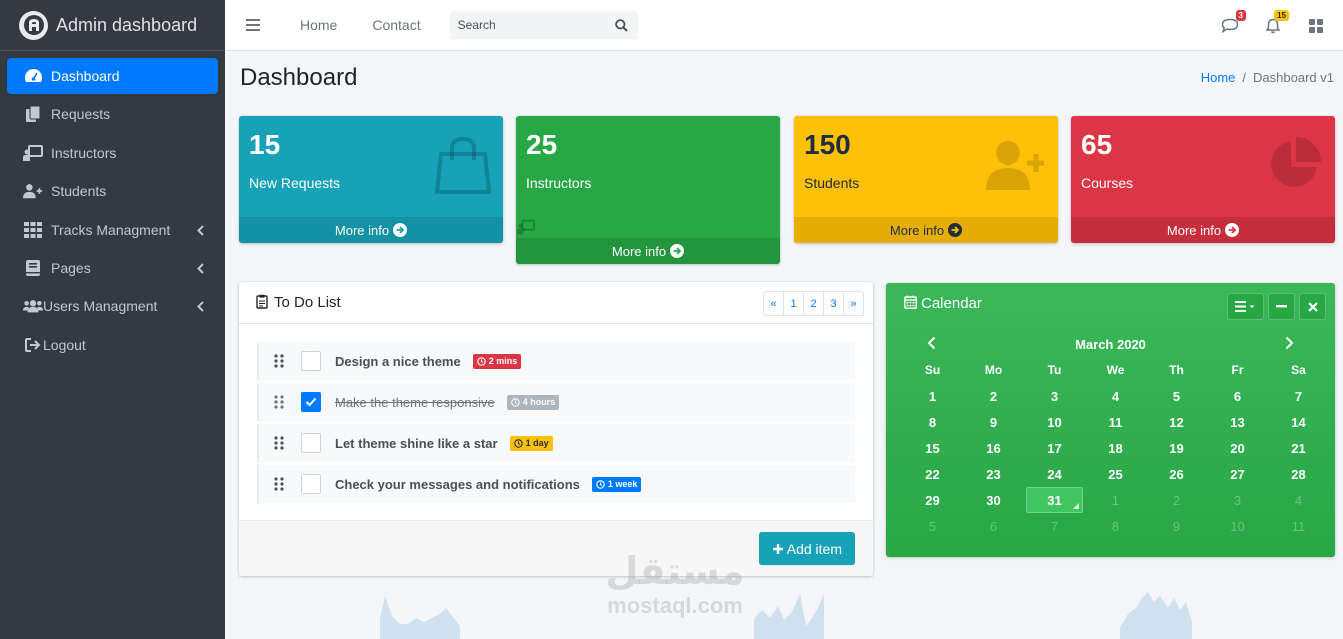 The height and width of the screenshot is (639, 1343). Describe the element at coordinates (1054, 500) in the screenshot. I see `calendar-day-today: 31` at that location.